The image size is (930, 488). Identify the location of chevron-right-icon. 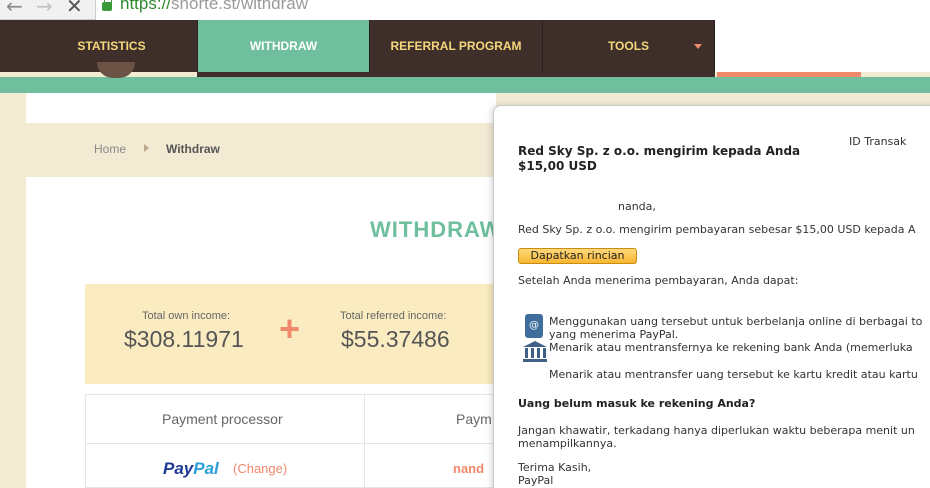
(146, 148).